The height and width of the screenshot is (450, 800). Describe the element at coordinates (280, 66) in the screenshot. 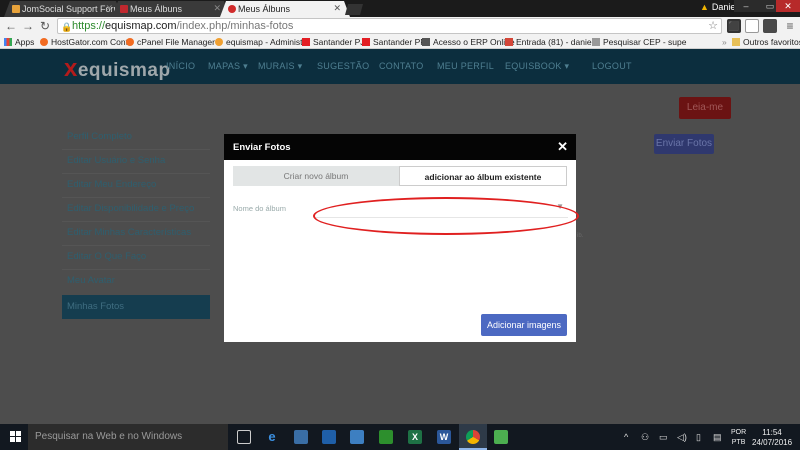

I see `nav-link-murais: MURAIS ▾` at that location.